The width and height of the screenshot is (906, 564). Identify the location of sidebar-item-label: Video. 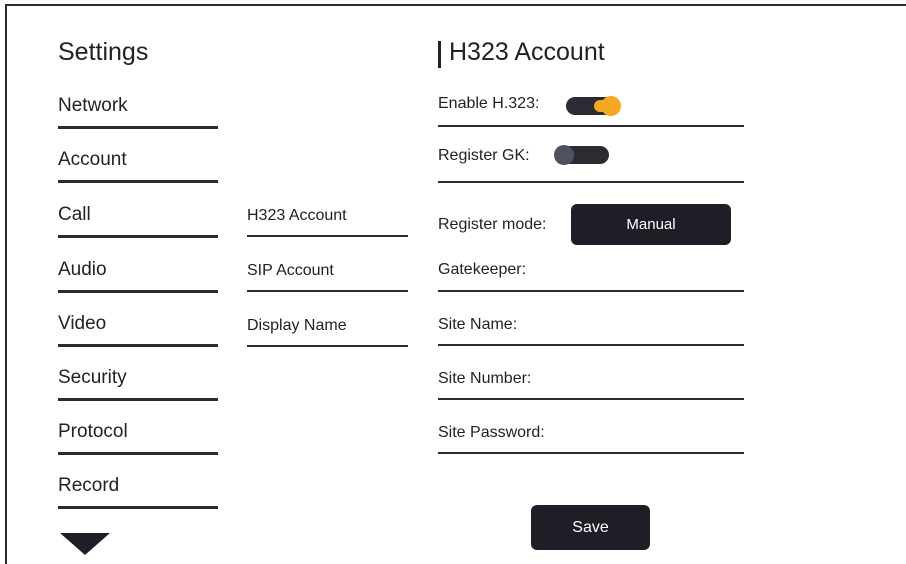
(82, 323).